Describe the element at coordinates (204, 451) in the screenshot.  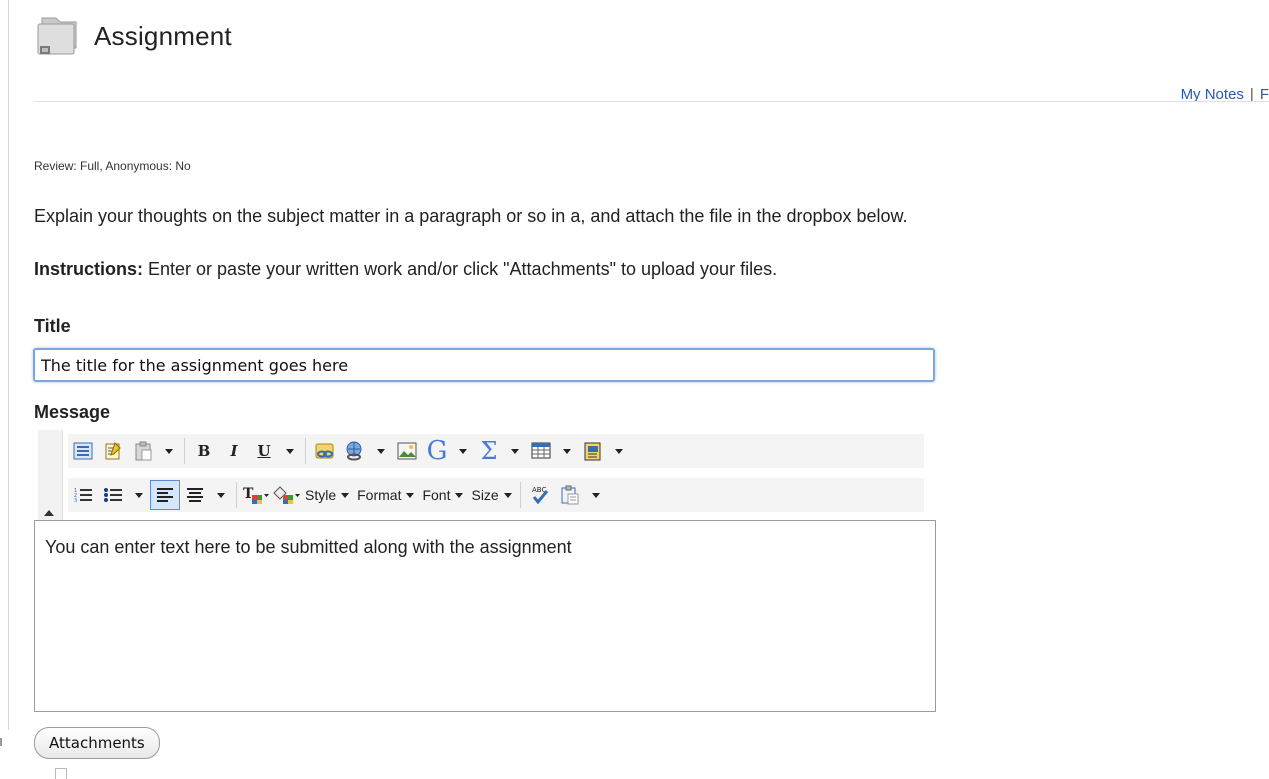
I see `bold-button: B` at that location.